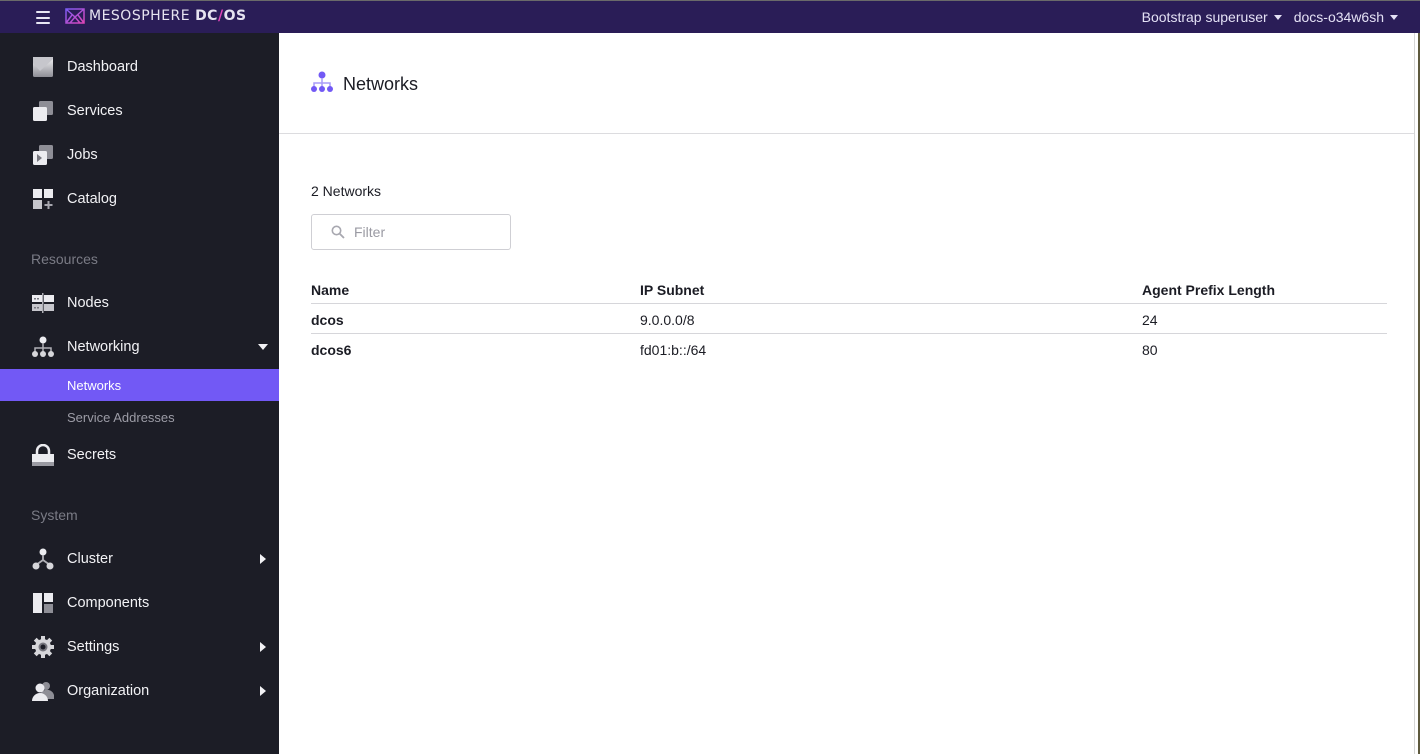  I want to click on networks-count: 2 Networks, so click(346, 191).